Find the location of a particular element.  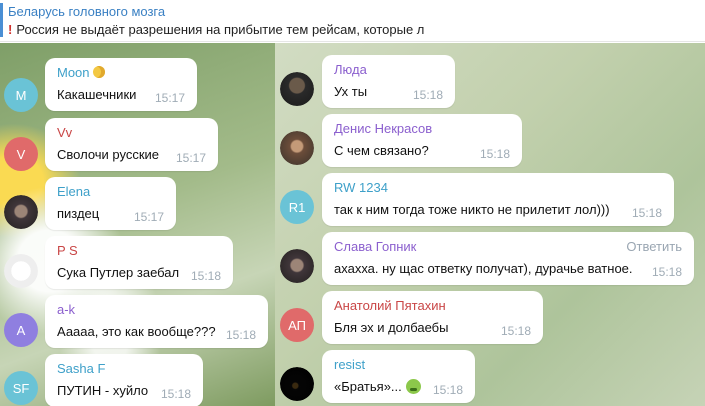

avatar: A is located at coordinates (21, 330).